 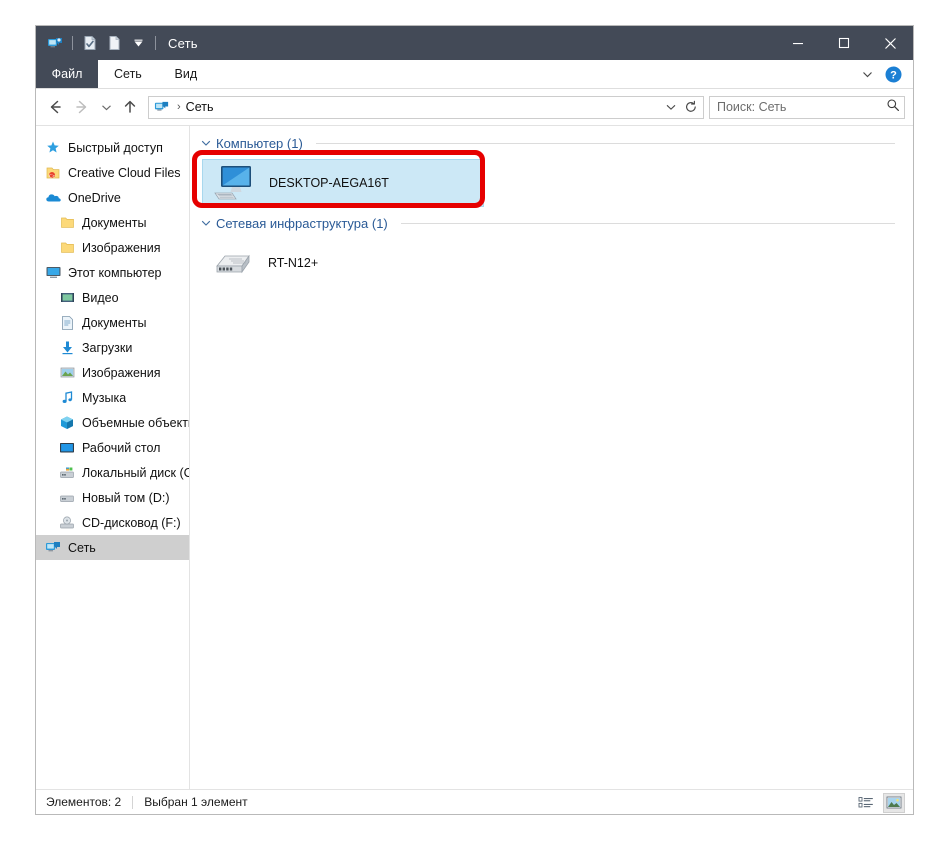 I want to click on sidebar-item-label: CD-дисковод (F:), so click(x=131, y=522).